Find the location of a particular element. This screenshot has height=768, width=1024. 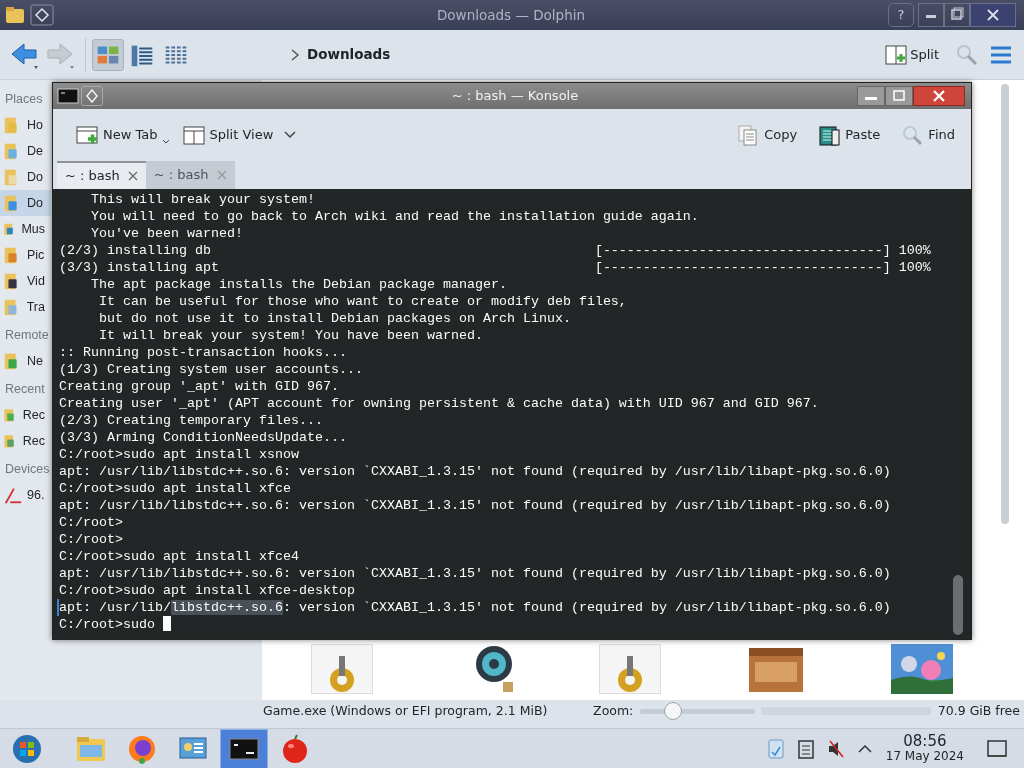

folder-icon is located at coordinates (15, 15).